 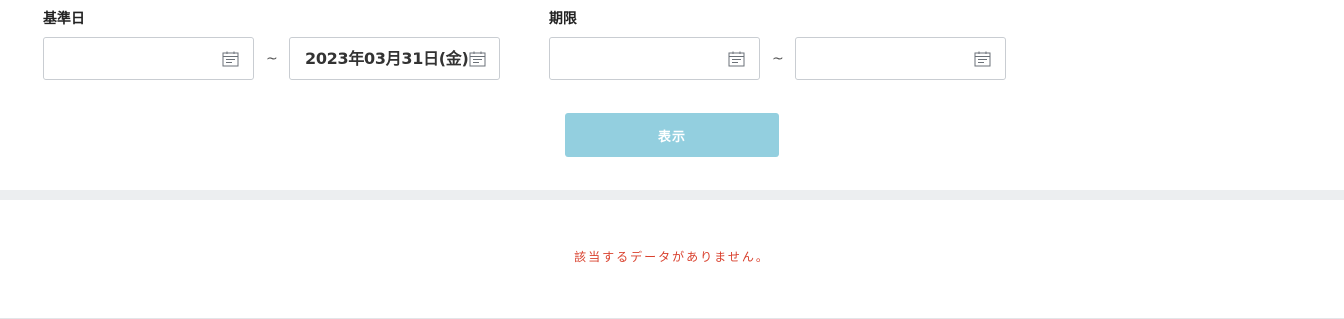 What do you see at coordinates (654, 58) in the screenshot?
I see `deadline-from-field` at bounding box center [654, 58].